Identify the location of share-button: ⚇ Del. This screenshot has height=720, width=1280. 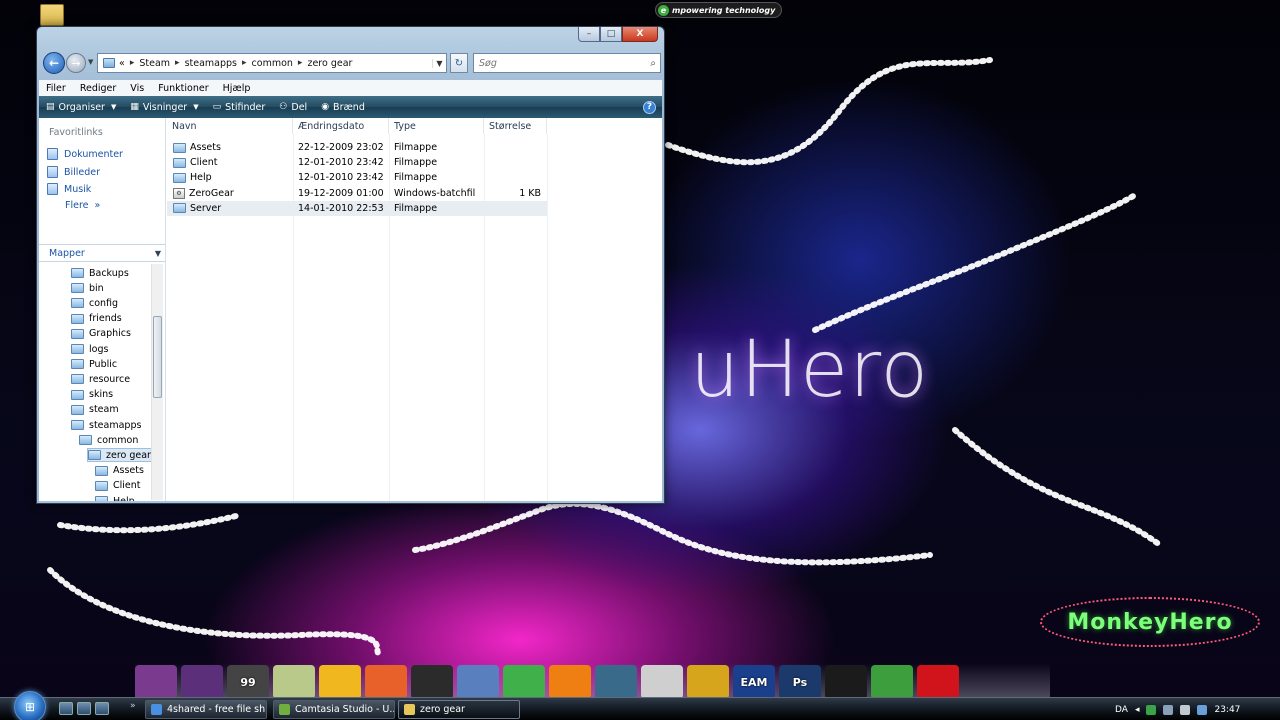
(293, 107).